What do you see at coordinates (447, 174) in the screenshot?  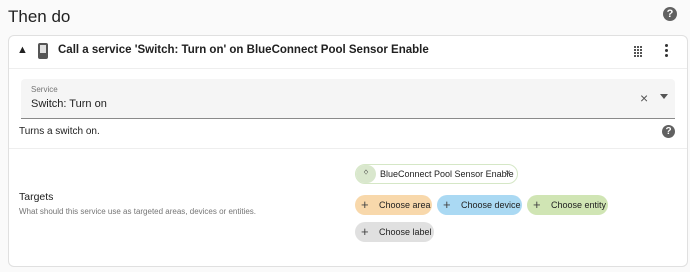 I see `selected-entity-label: BlueConnect Pool Sensor Enable` at bounding box center [447, 174].